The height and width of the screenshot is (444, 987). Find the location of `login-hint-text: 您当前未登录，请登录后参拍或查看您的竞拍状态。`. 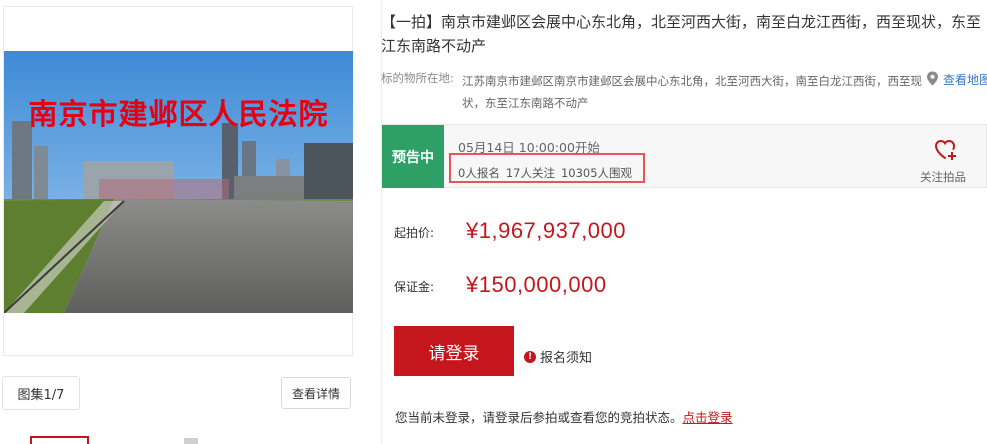

login-hint-text: 您当前未登录，请登录后参拍或查看您的竞拍状态。 is located at coordinates (539, 417).